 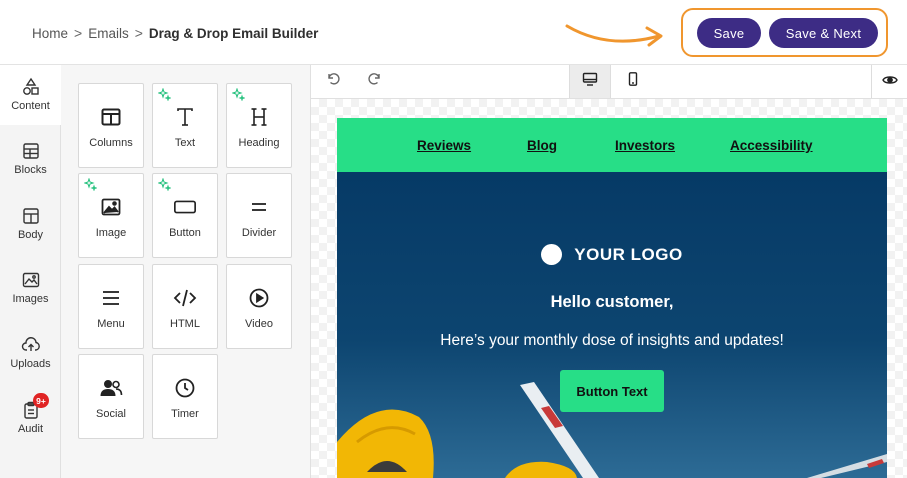 I want to click on tool-image: Image, so click(x=111, y=215).